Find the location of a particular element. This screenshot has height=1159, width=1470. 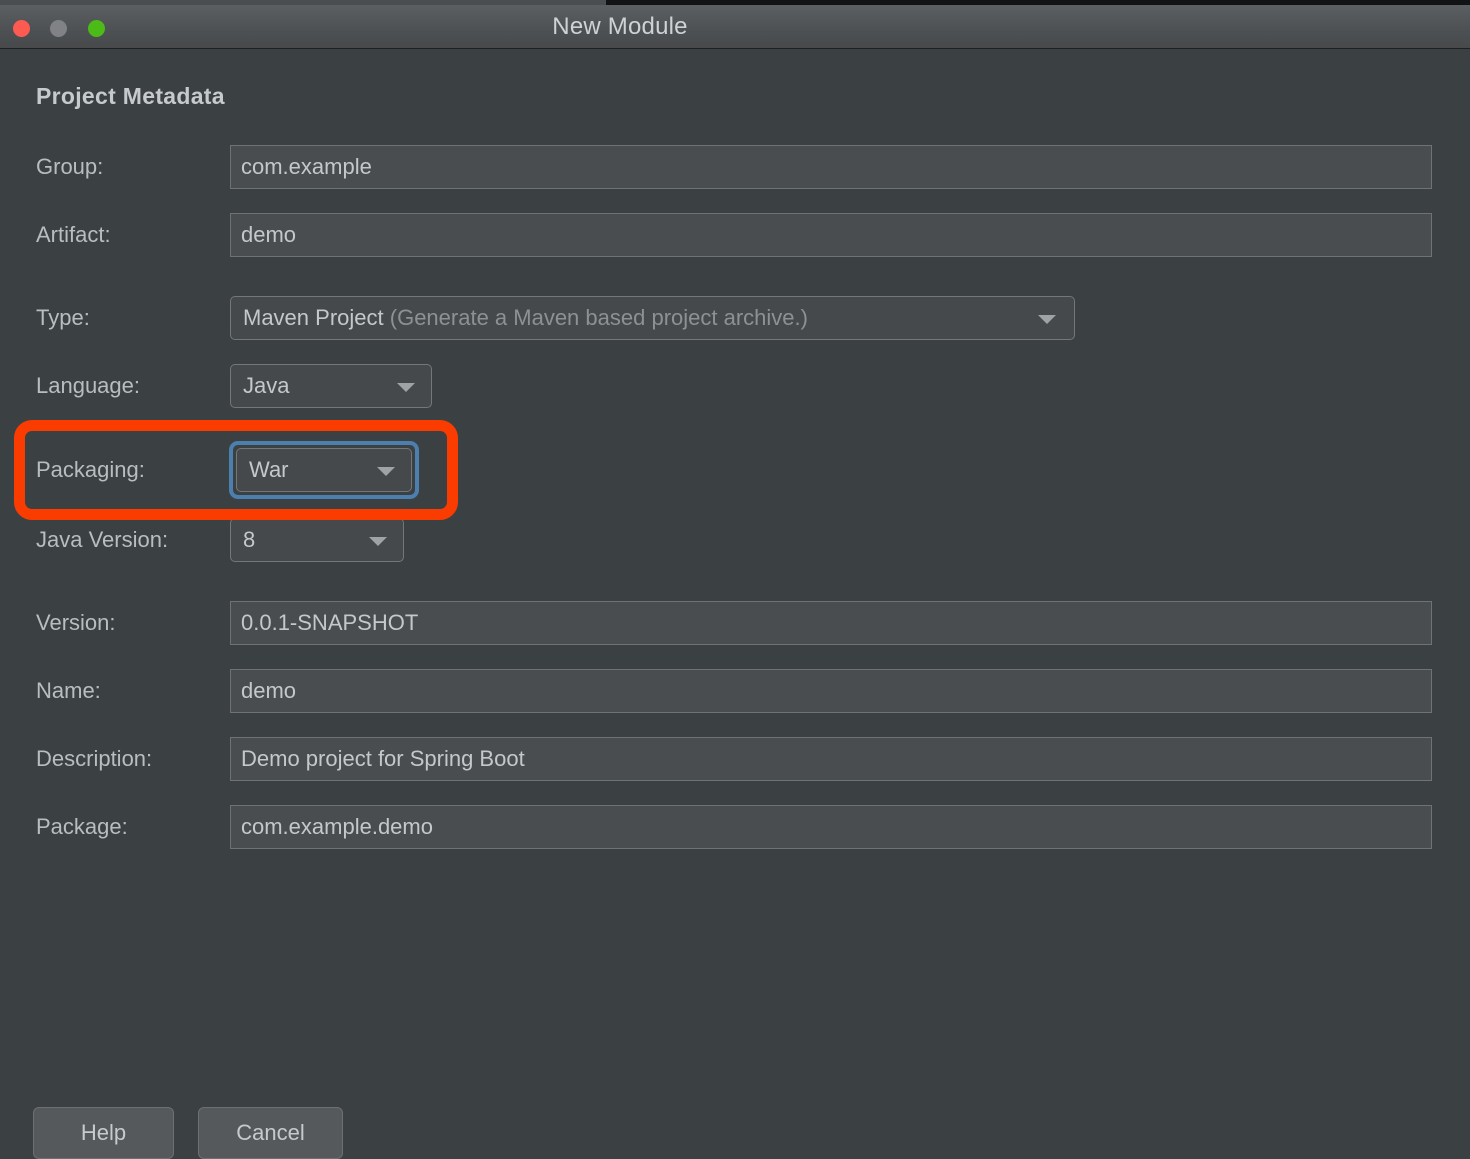

cancel-button: Cancel is located at coordinates (270, 1133).